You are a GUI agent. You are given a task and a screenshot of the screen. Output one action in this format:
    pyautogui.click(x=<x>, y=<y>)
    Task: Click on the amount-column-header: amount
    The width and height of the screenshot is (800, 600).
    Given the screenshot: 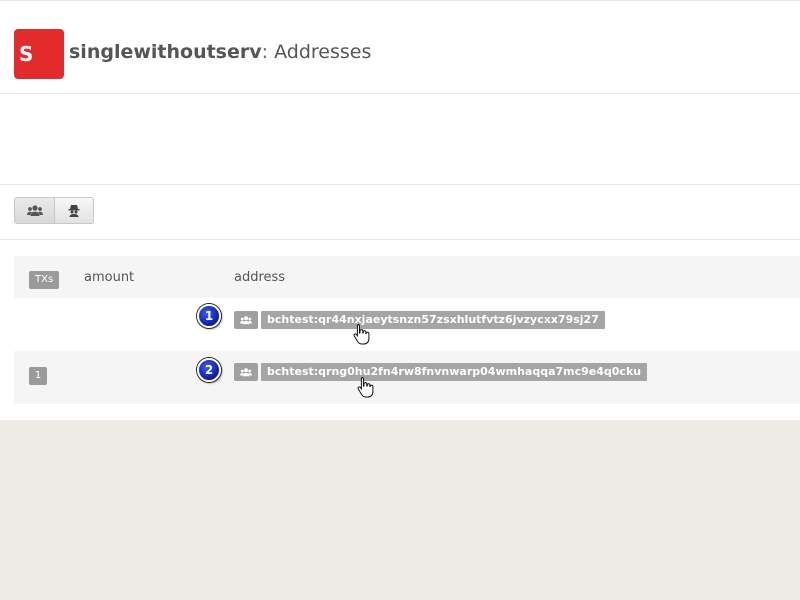 What is the action you would take?
    pyautogui.click(x=109, y=277)
    